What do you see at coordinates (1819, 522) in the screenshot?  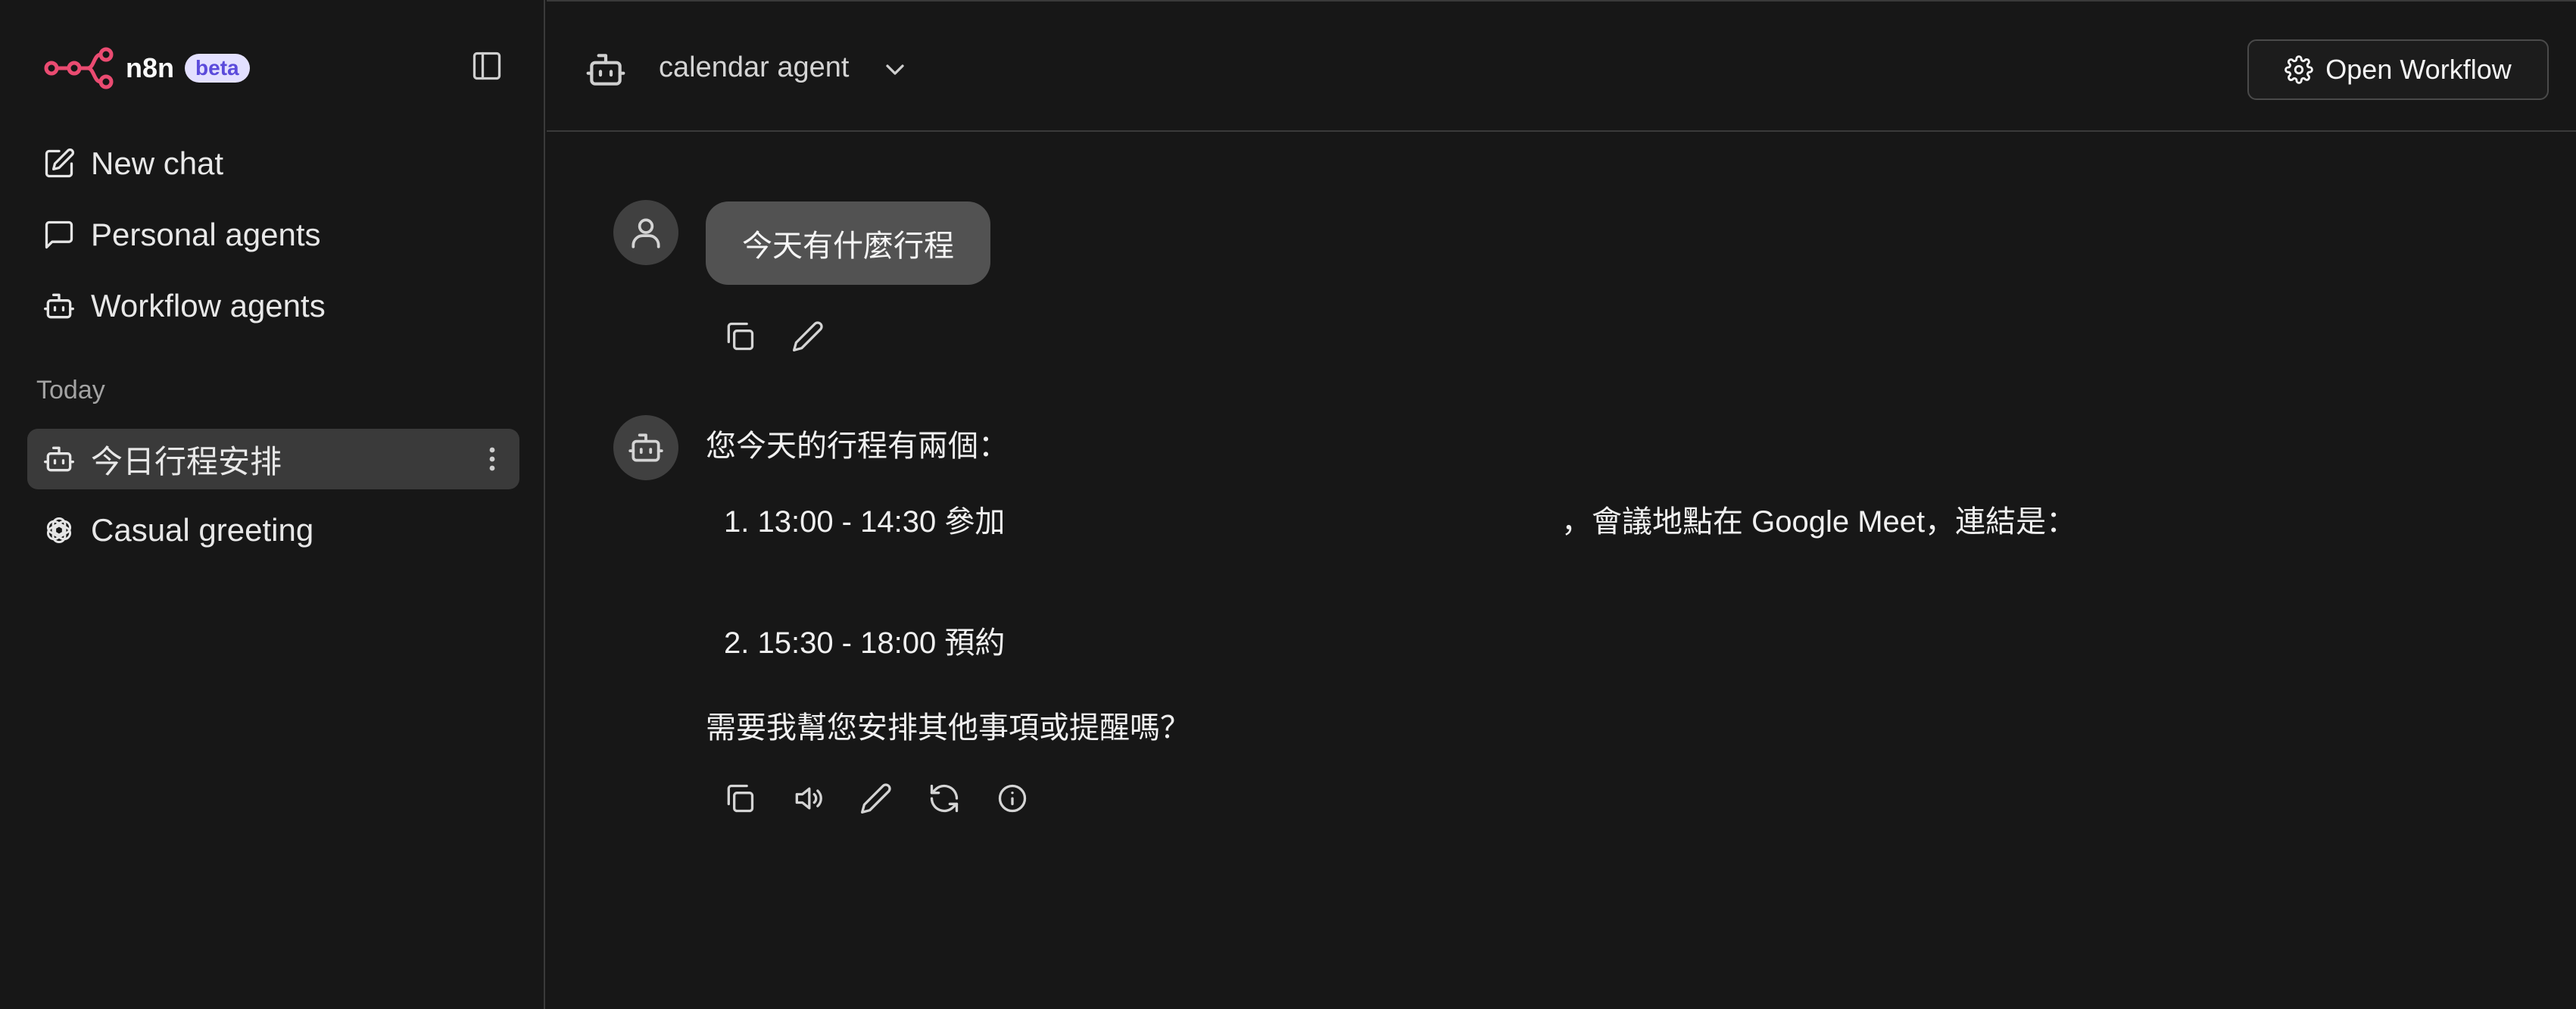 I see `assistant-item-1-suffix: ，會議地點在 Google Meet，連結是：` at bounding box center [1819, 522].